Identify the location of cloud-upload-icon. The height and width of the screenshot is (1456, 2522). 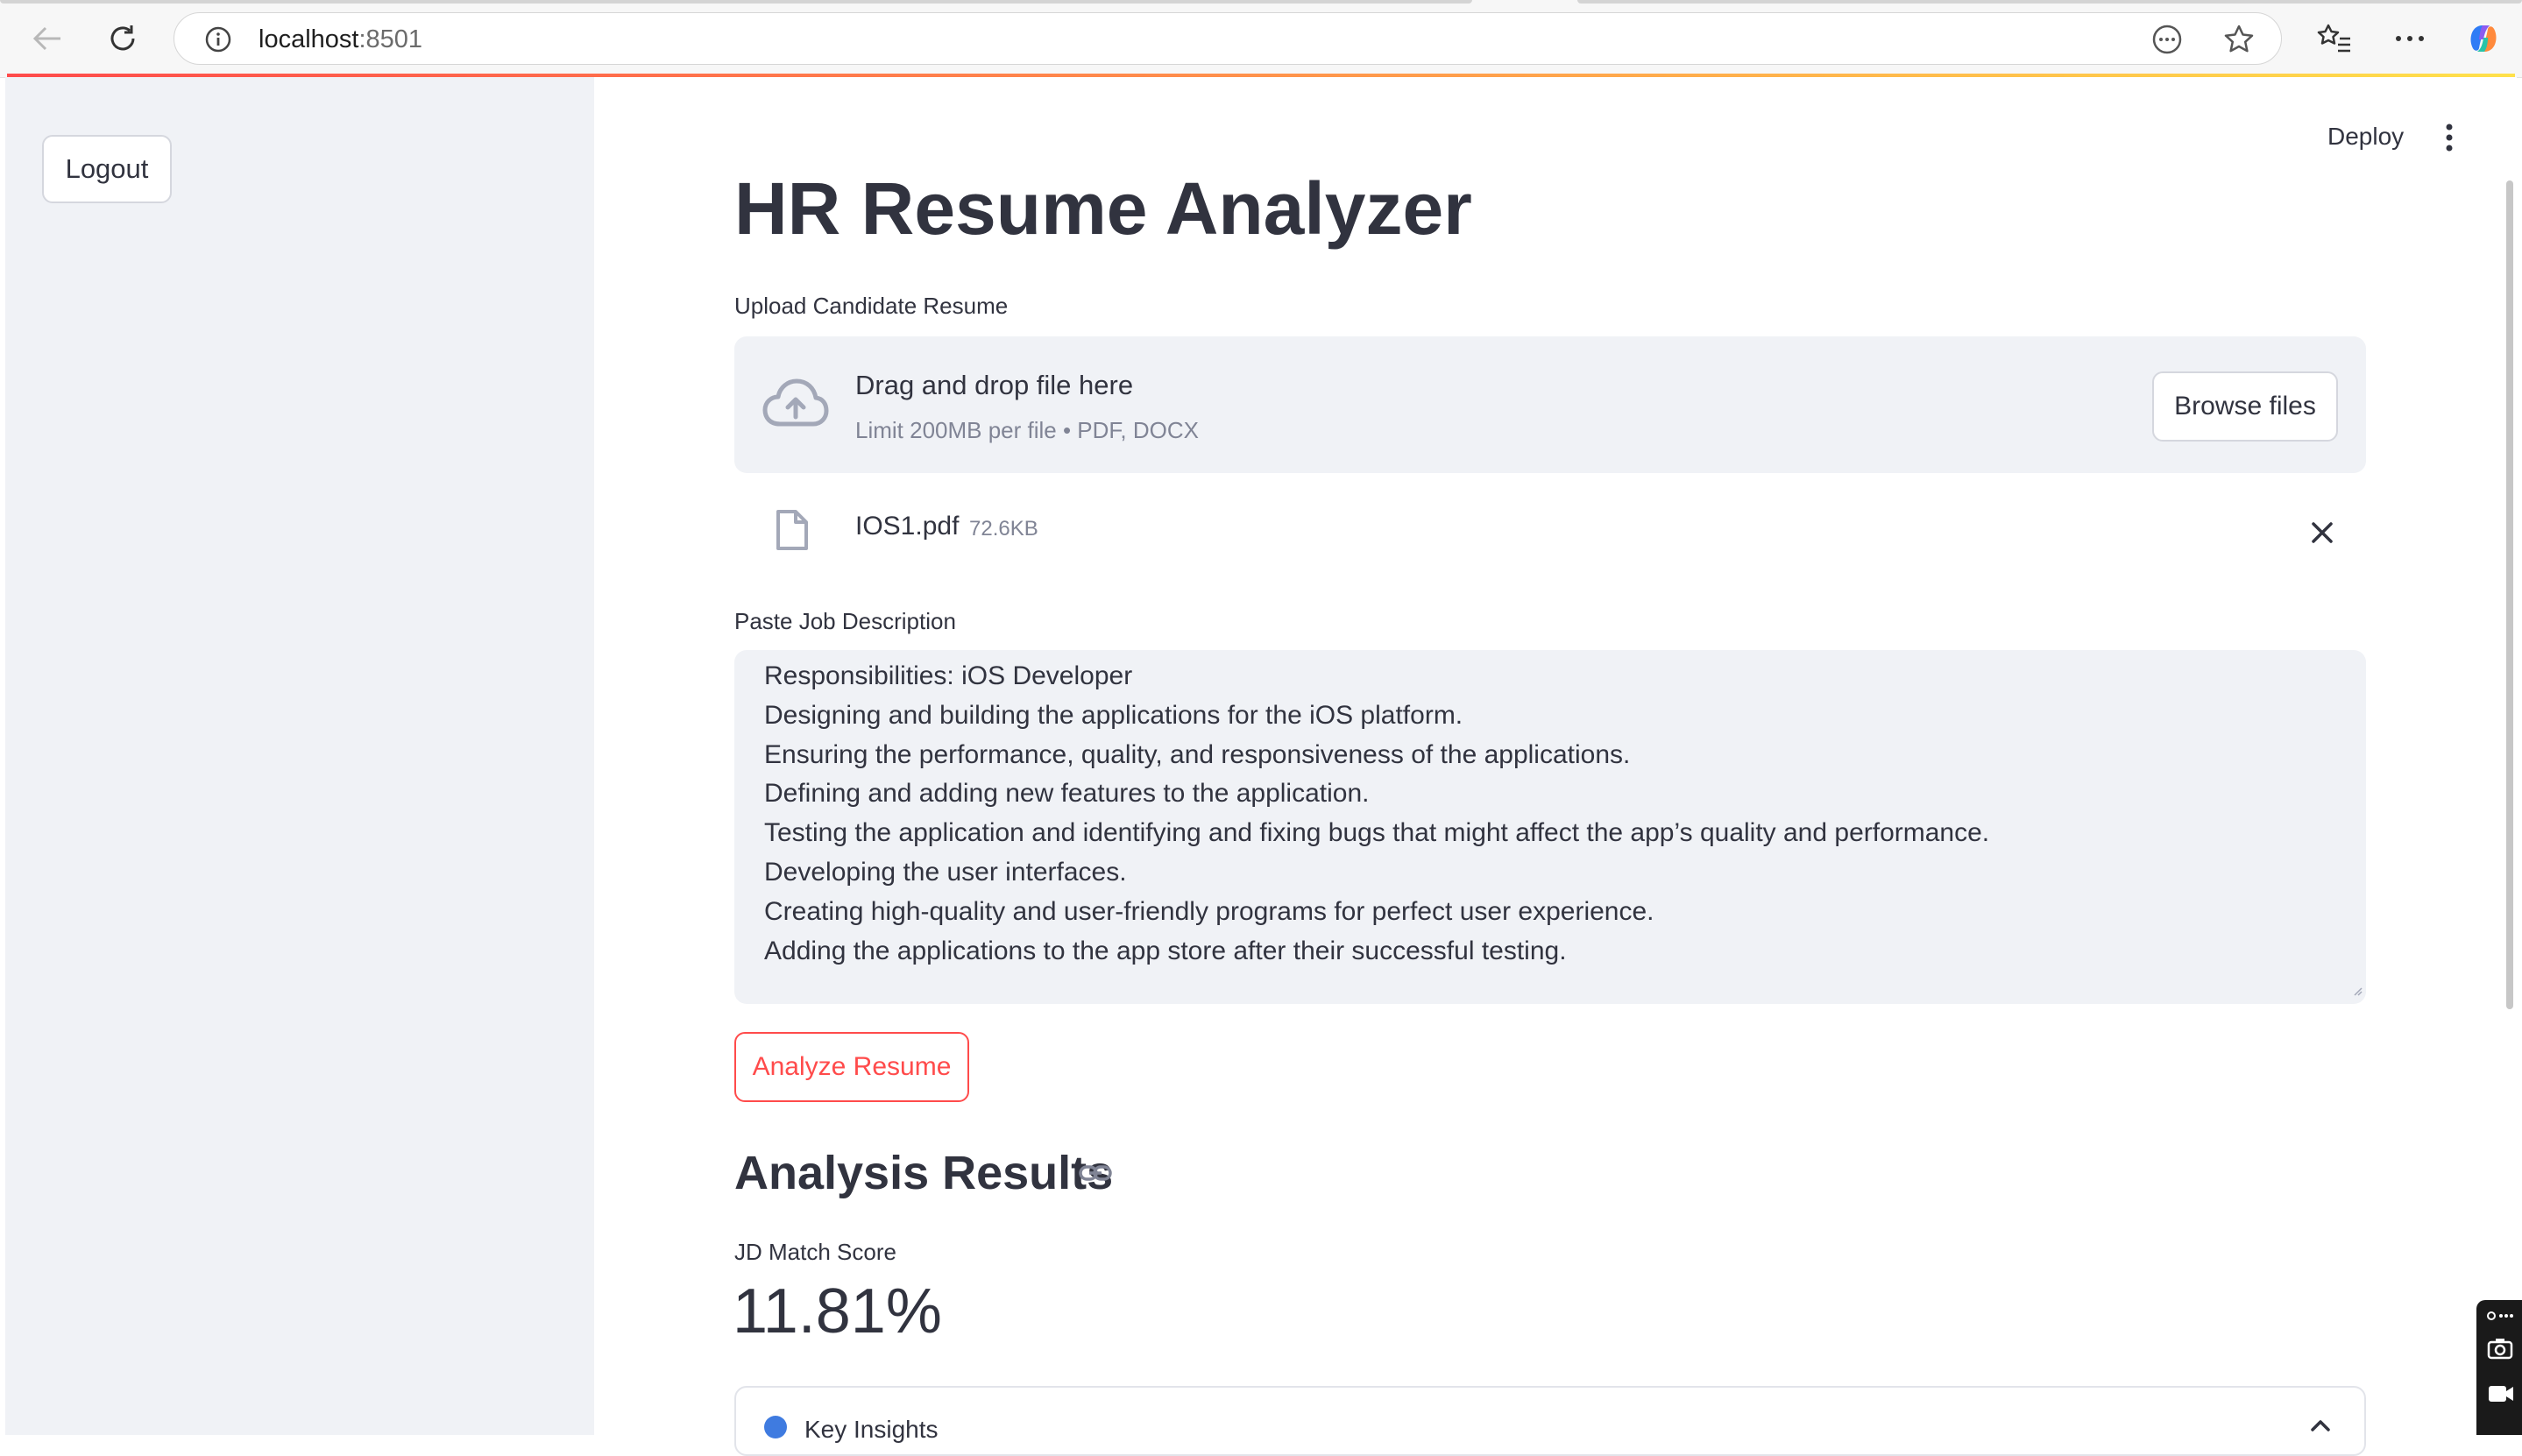
(795, 405).